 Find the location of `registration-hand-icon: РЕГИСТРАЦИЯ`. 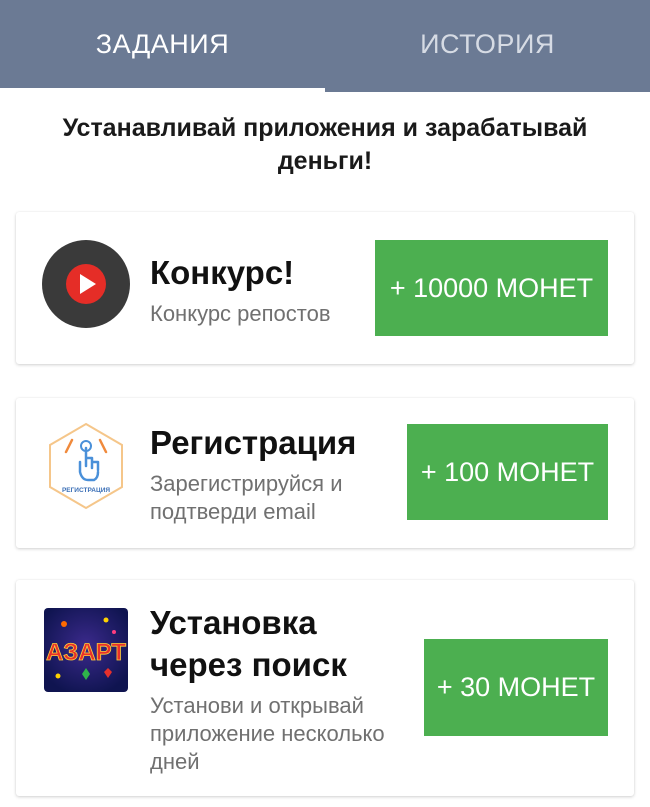

registration-hand-icon: РЕГИСТРАЦИЯ is located at coordinates (86, 466).